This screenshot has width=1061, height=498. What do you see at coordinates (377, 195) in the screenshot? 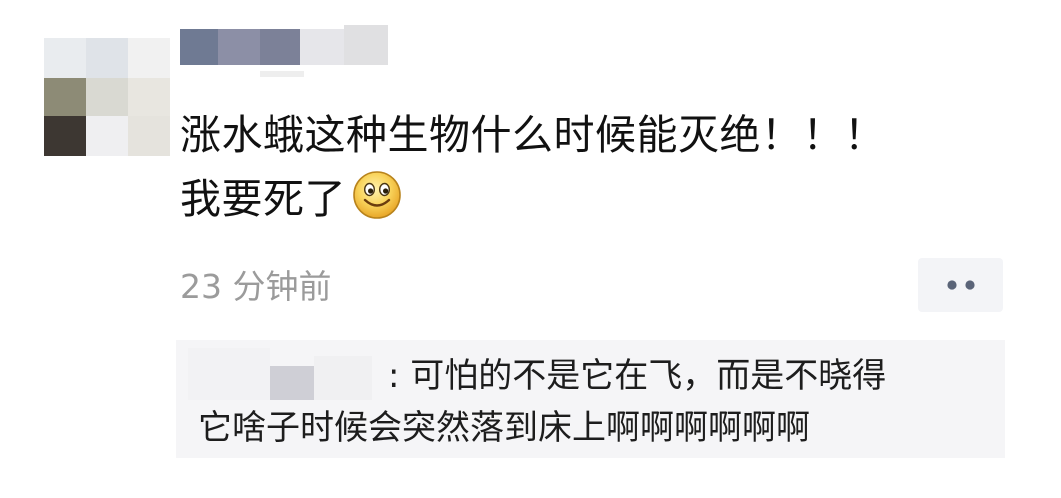
I see `smiley-icon` at bounding box center [377, 195].